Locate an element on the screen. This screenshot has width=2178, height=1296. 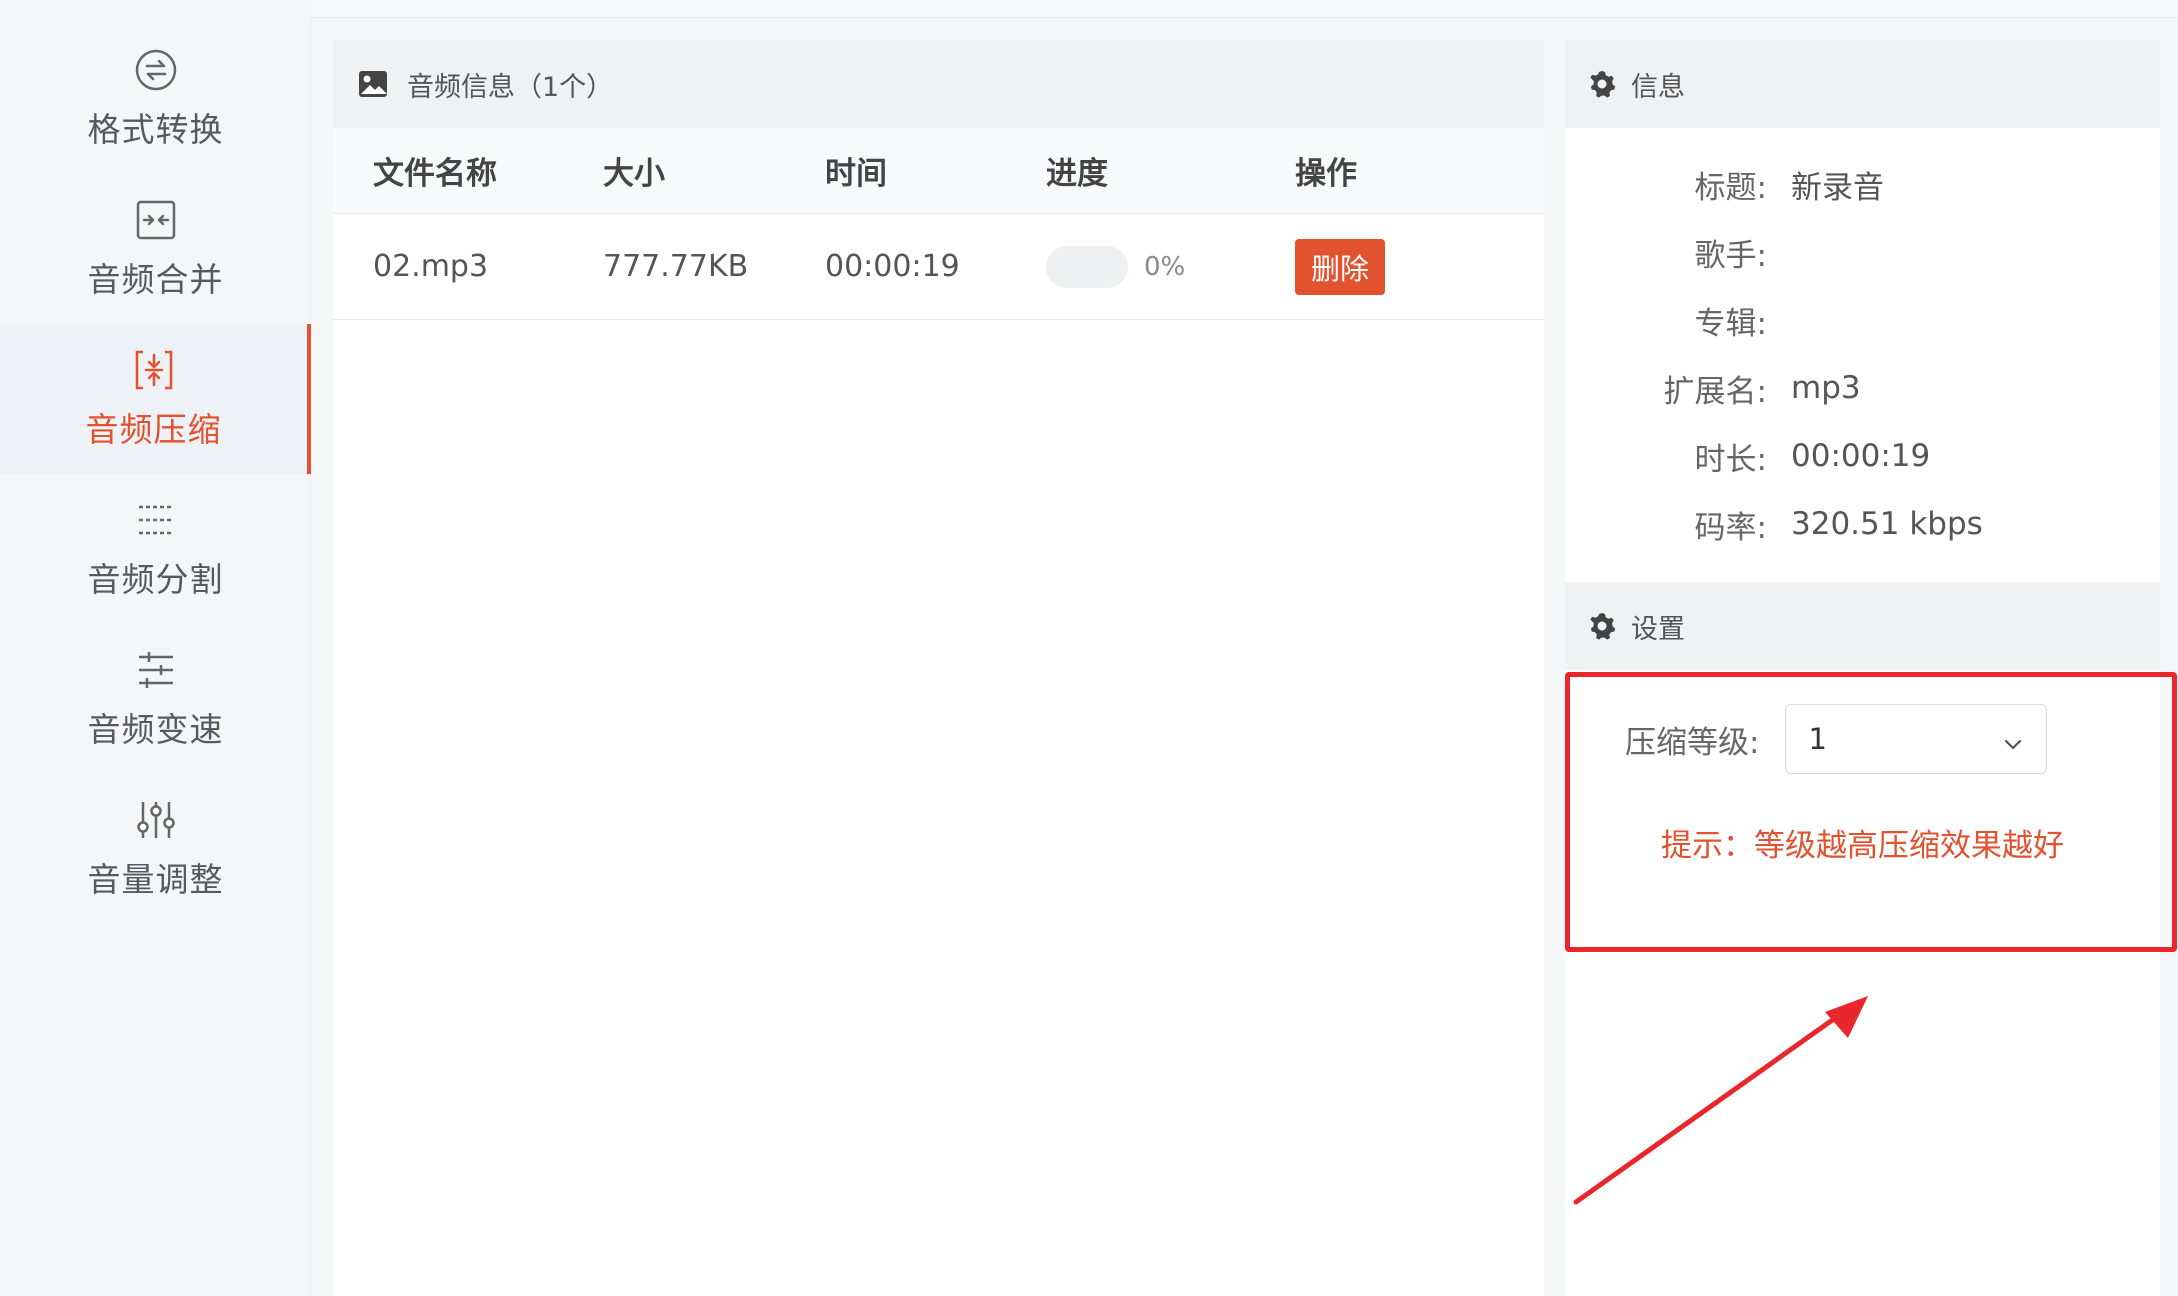
top-strip is located at coordinates (1244, 9).